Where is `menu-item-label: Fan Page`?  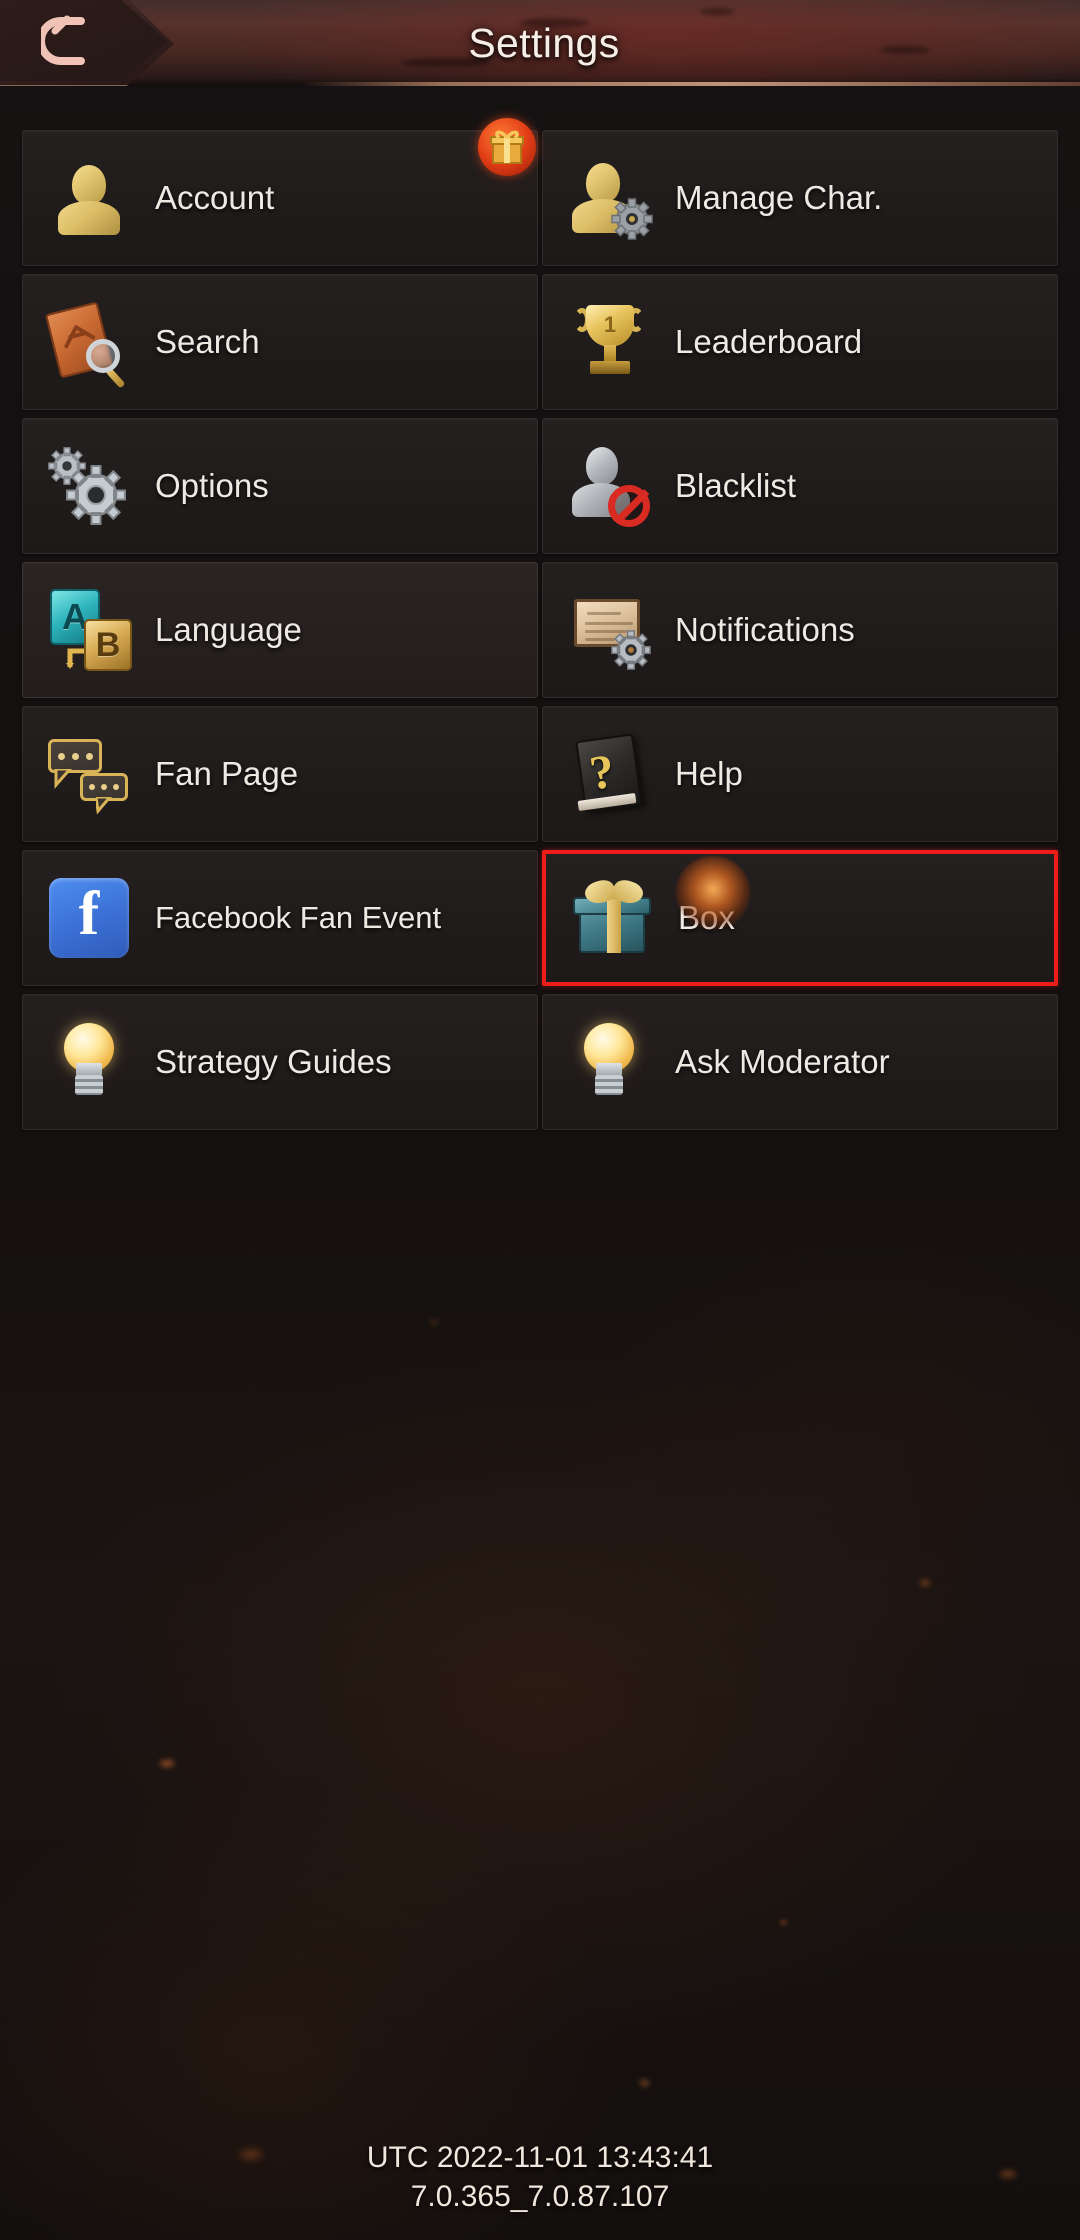 menu-item-label: Fan Page is located at coordinates (227, 773).